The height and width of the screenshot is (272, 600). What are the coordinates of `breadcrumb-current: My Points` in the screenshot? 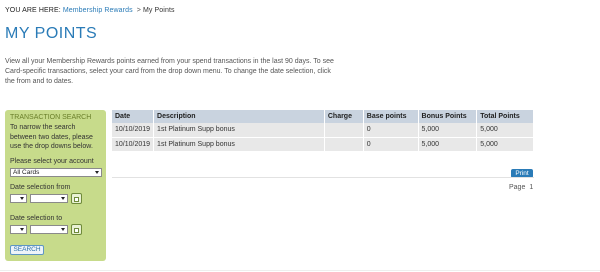 It's located at (158, 10).